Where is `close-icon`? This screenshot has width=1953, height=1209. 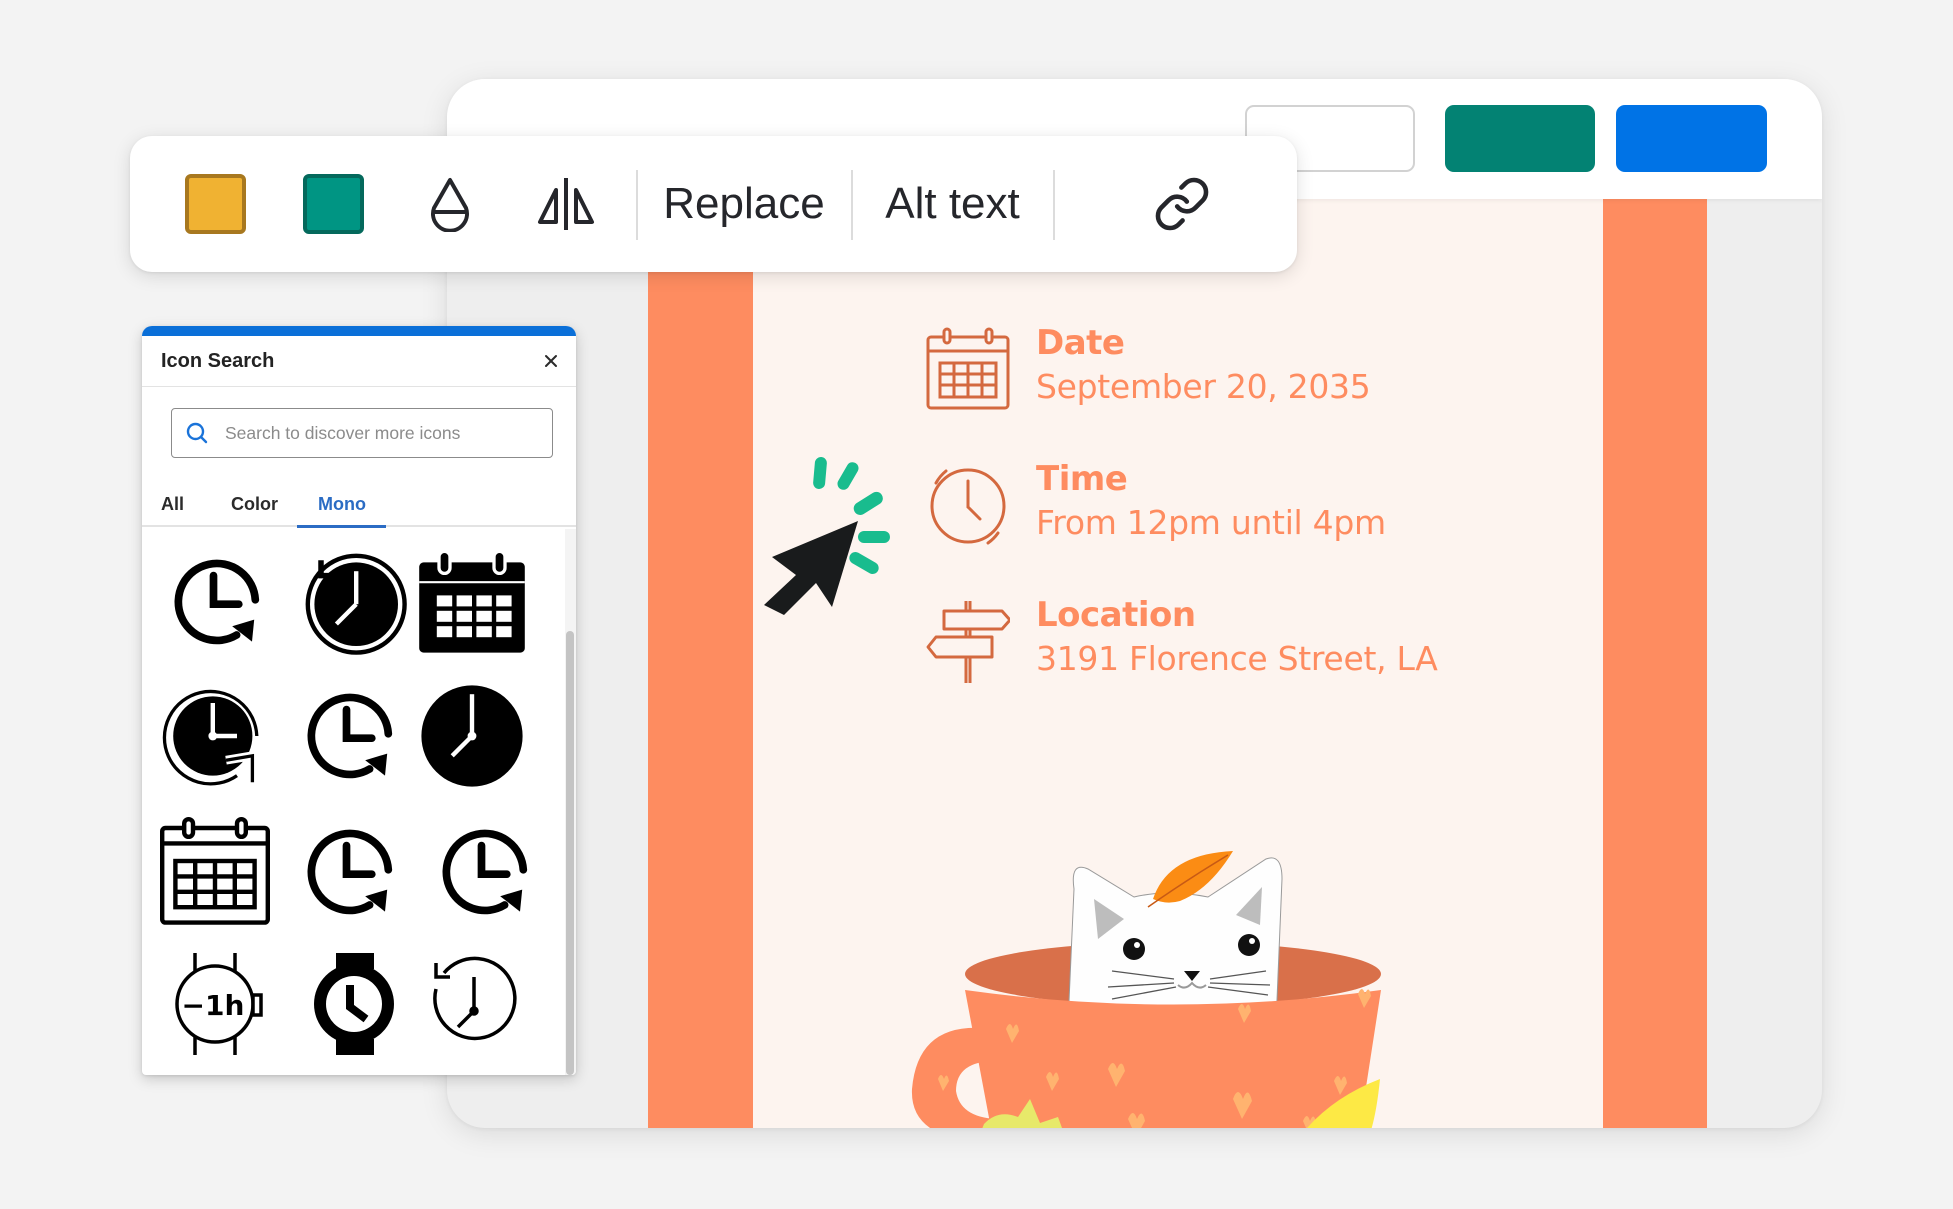
close-icon is located at coordinates (551, 361).